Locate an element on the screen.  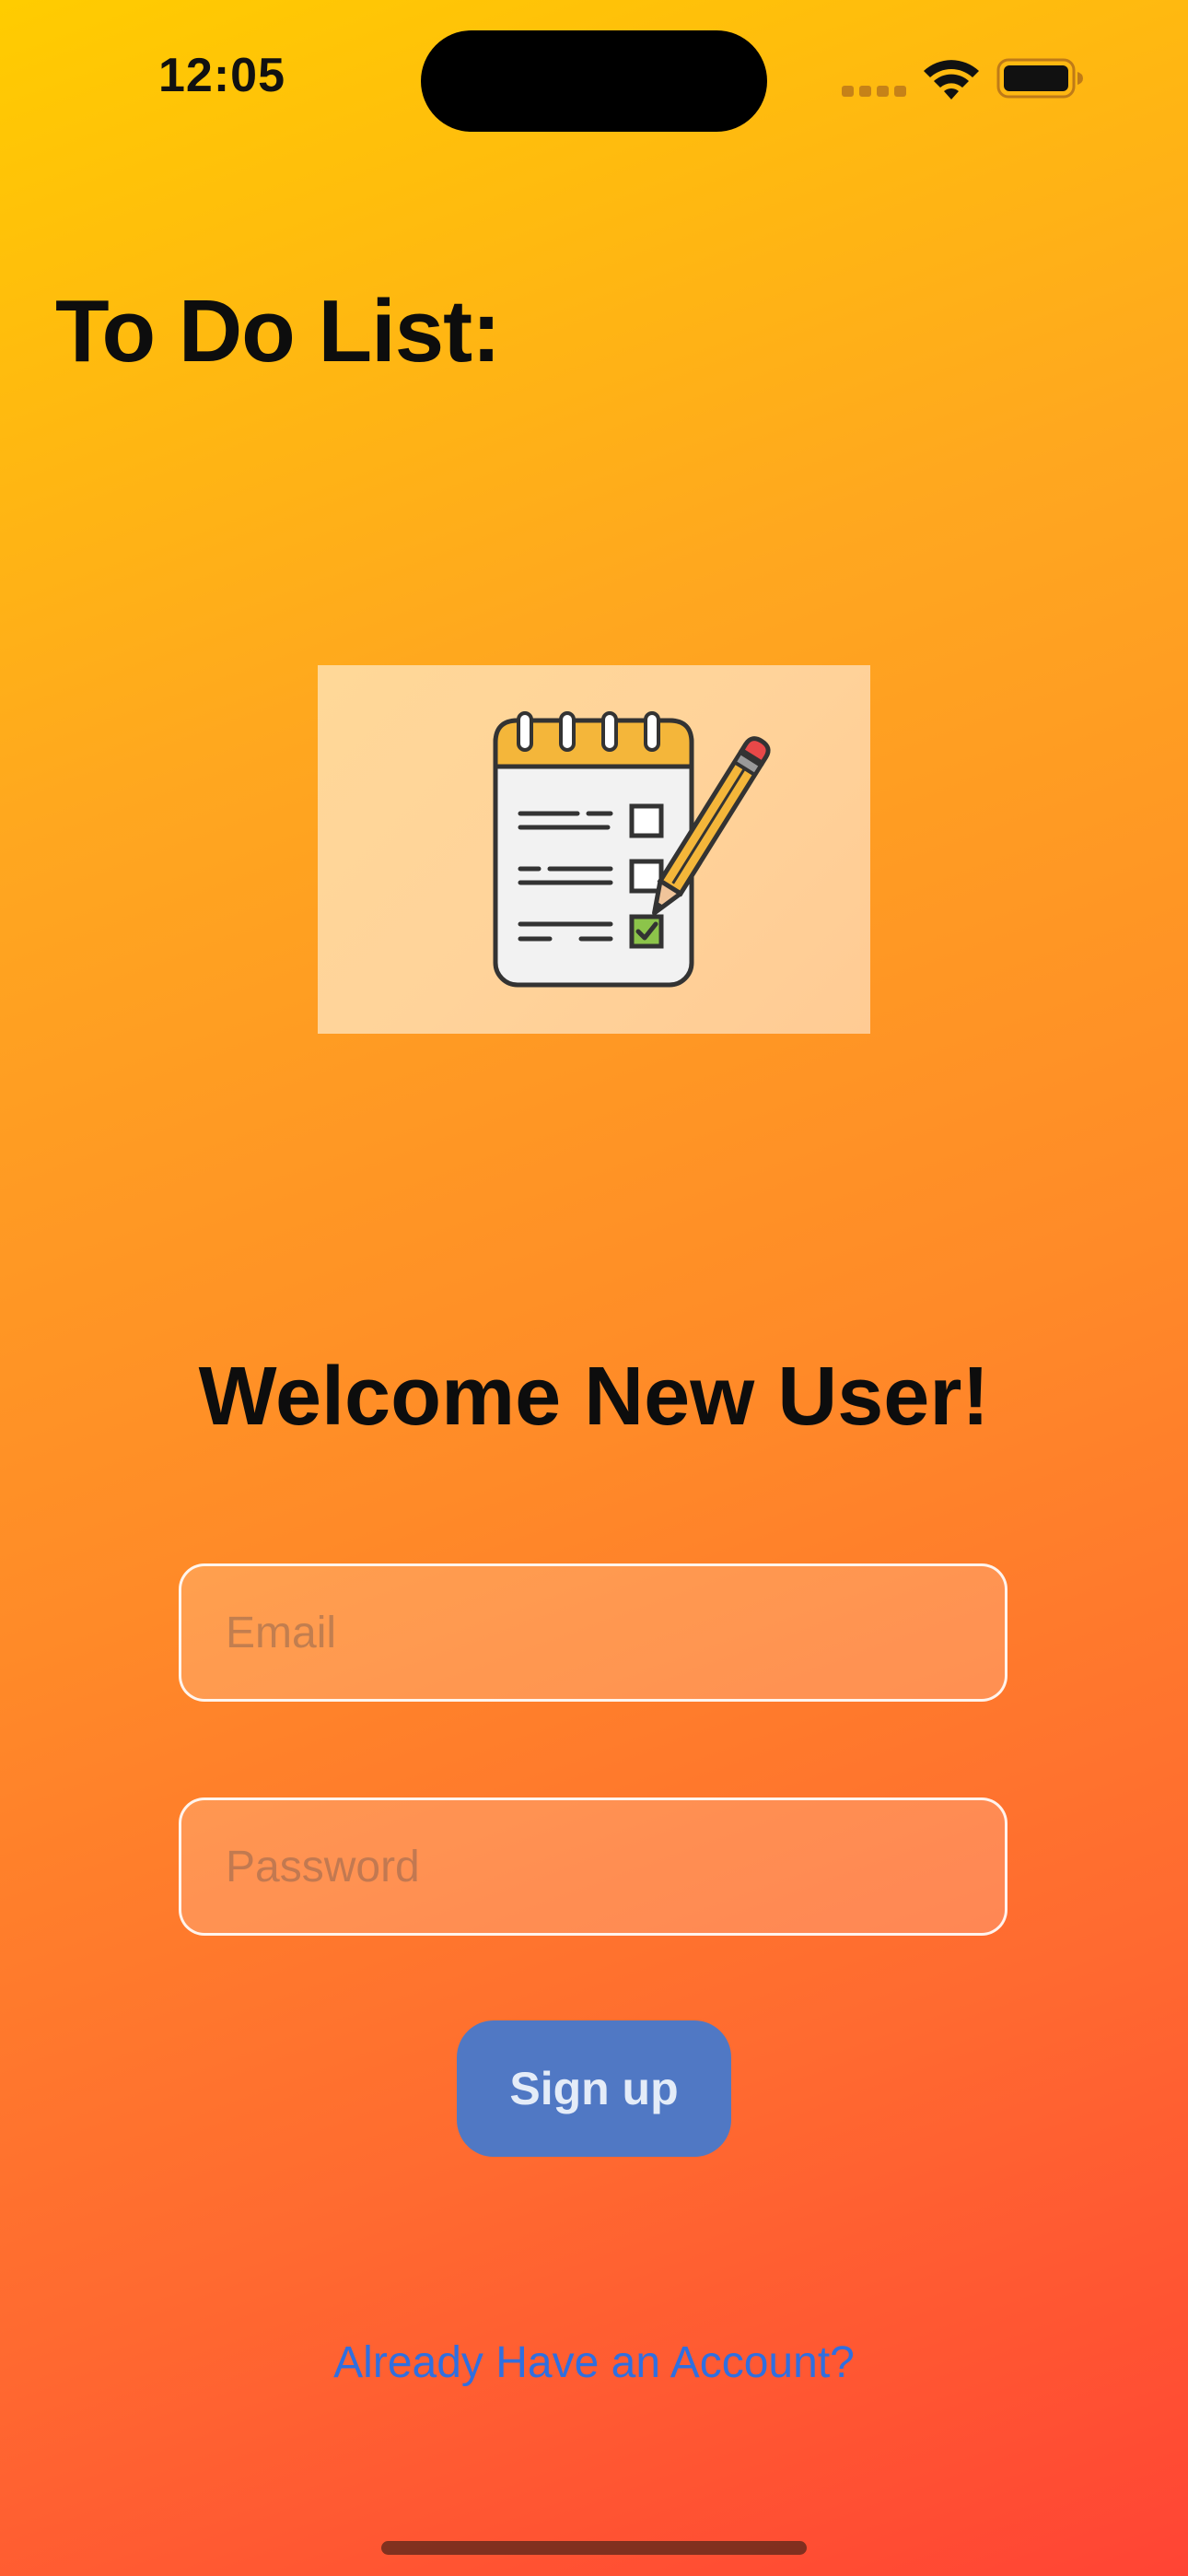
password-field is located at coordinates (593, 1866).